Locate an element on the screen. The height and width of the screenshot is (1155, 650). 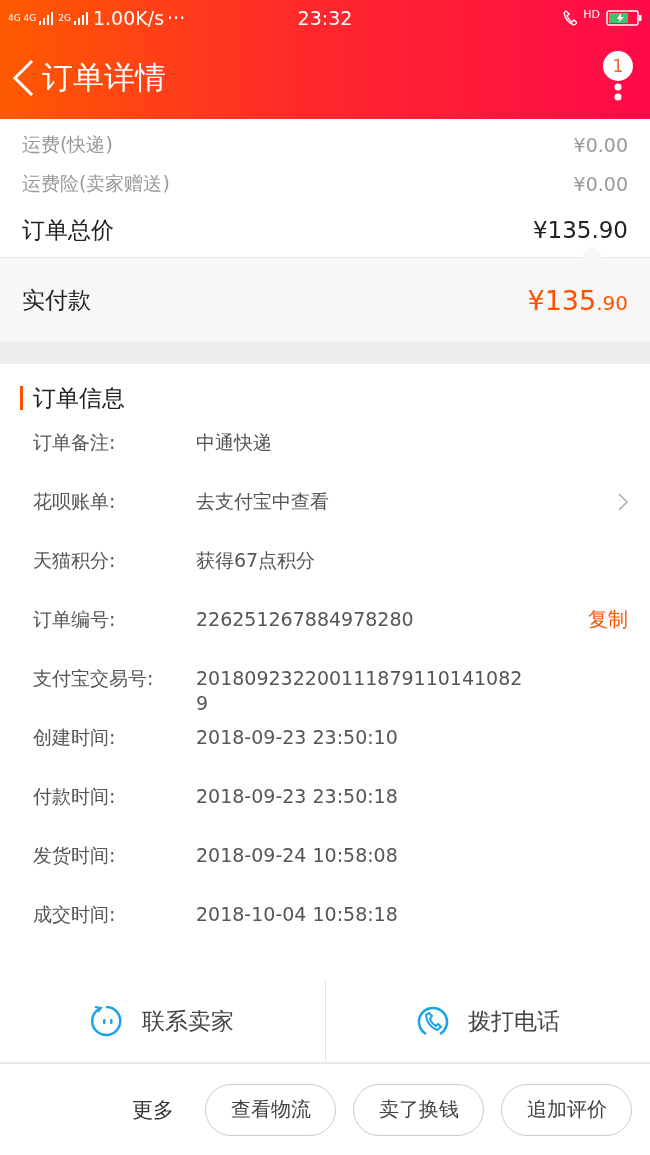
info-label: 付款时间: is located at coordinates (75, 796).